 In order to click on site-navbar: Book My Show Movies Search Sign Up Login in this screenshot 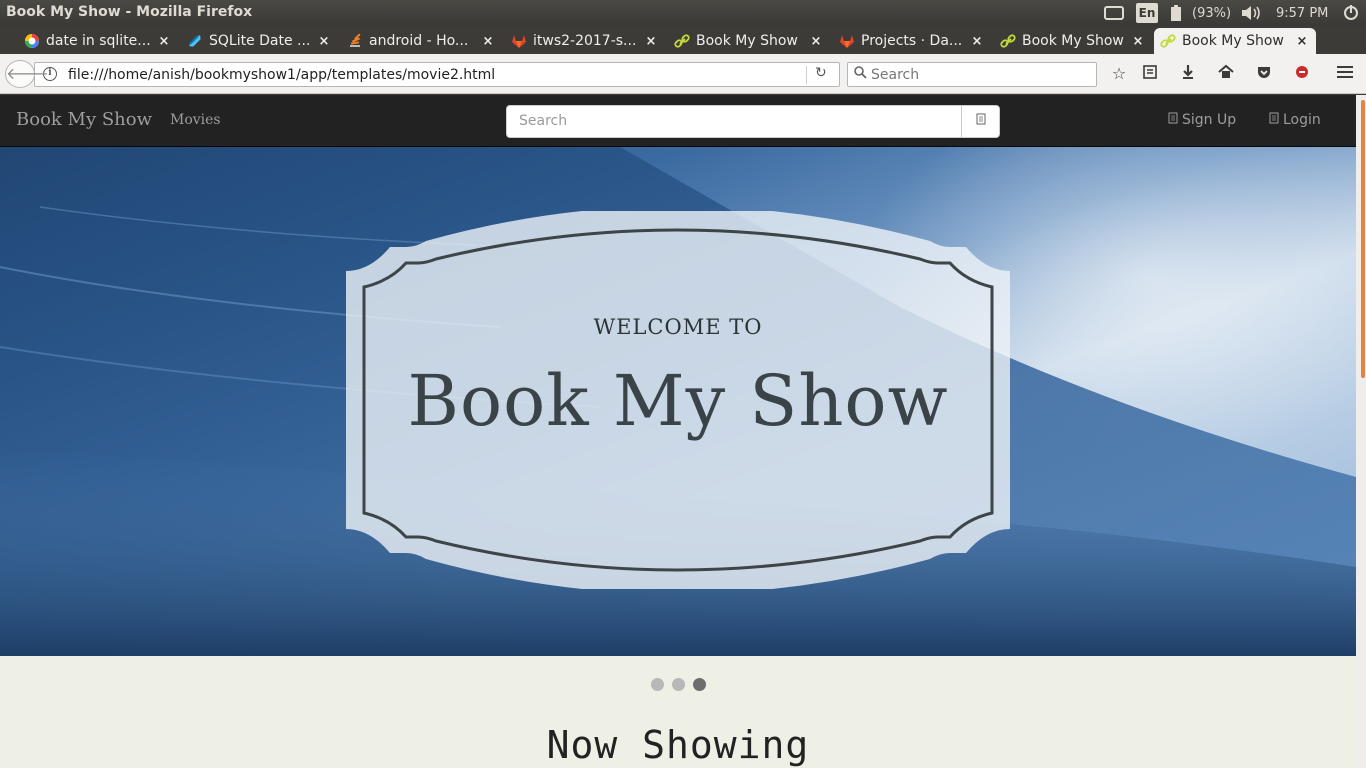, I will do `click(678, 121)`.